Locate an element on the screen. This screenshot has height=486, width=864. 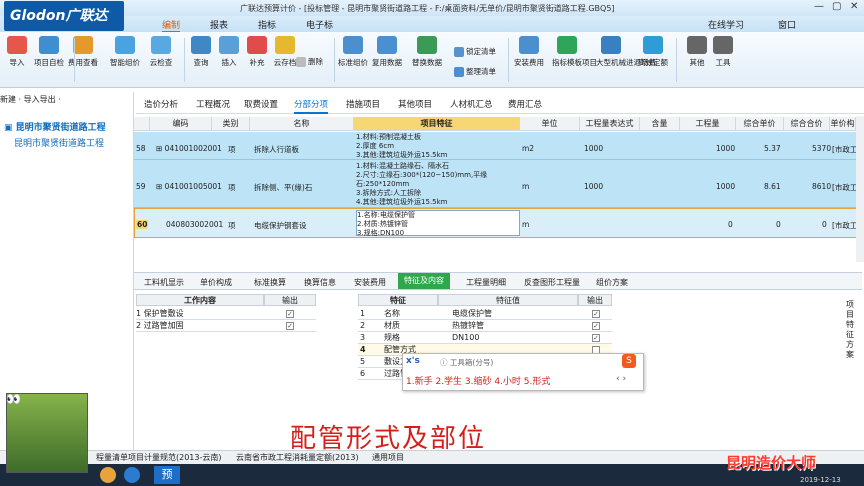
ribbon-button-label: 费用查看 is located at coordinates (83, 62).